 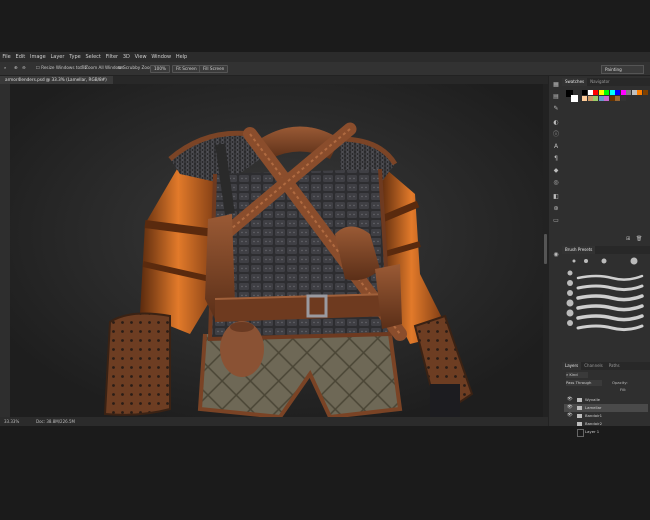 What do you see at coordinates (38, 57) in the screenshot?
I see `menu-image: Image` at bounding box center [38, 57].